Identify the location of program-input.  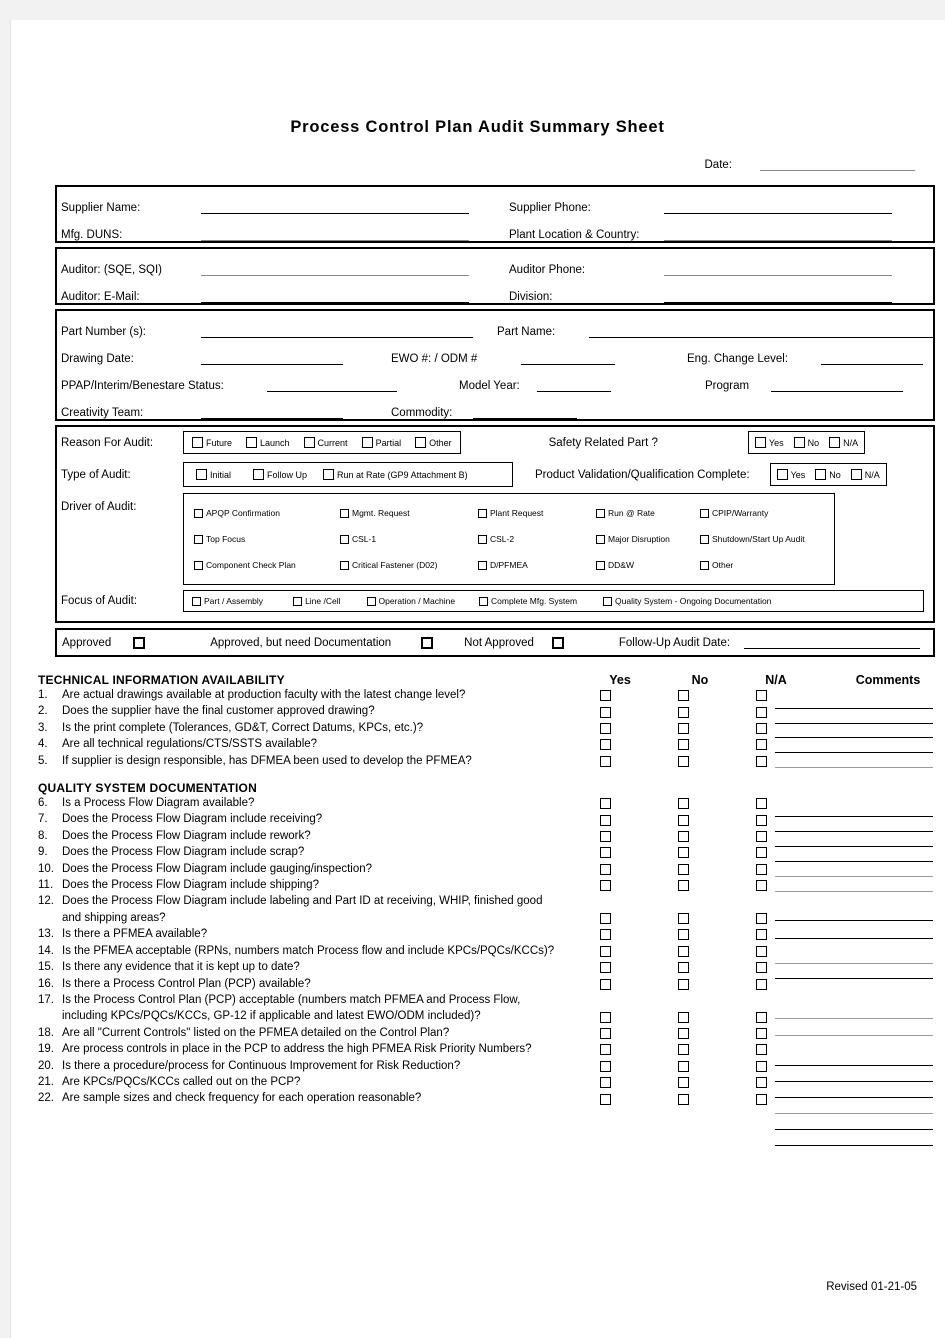
(837, 386).